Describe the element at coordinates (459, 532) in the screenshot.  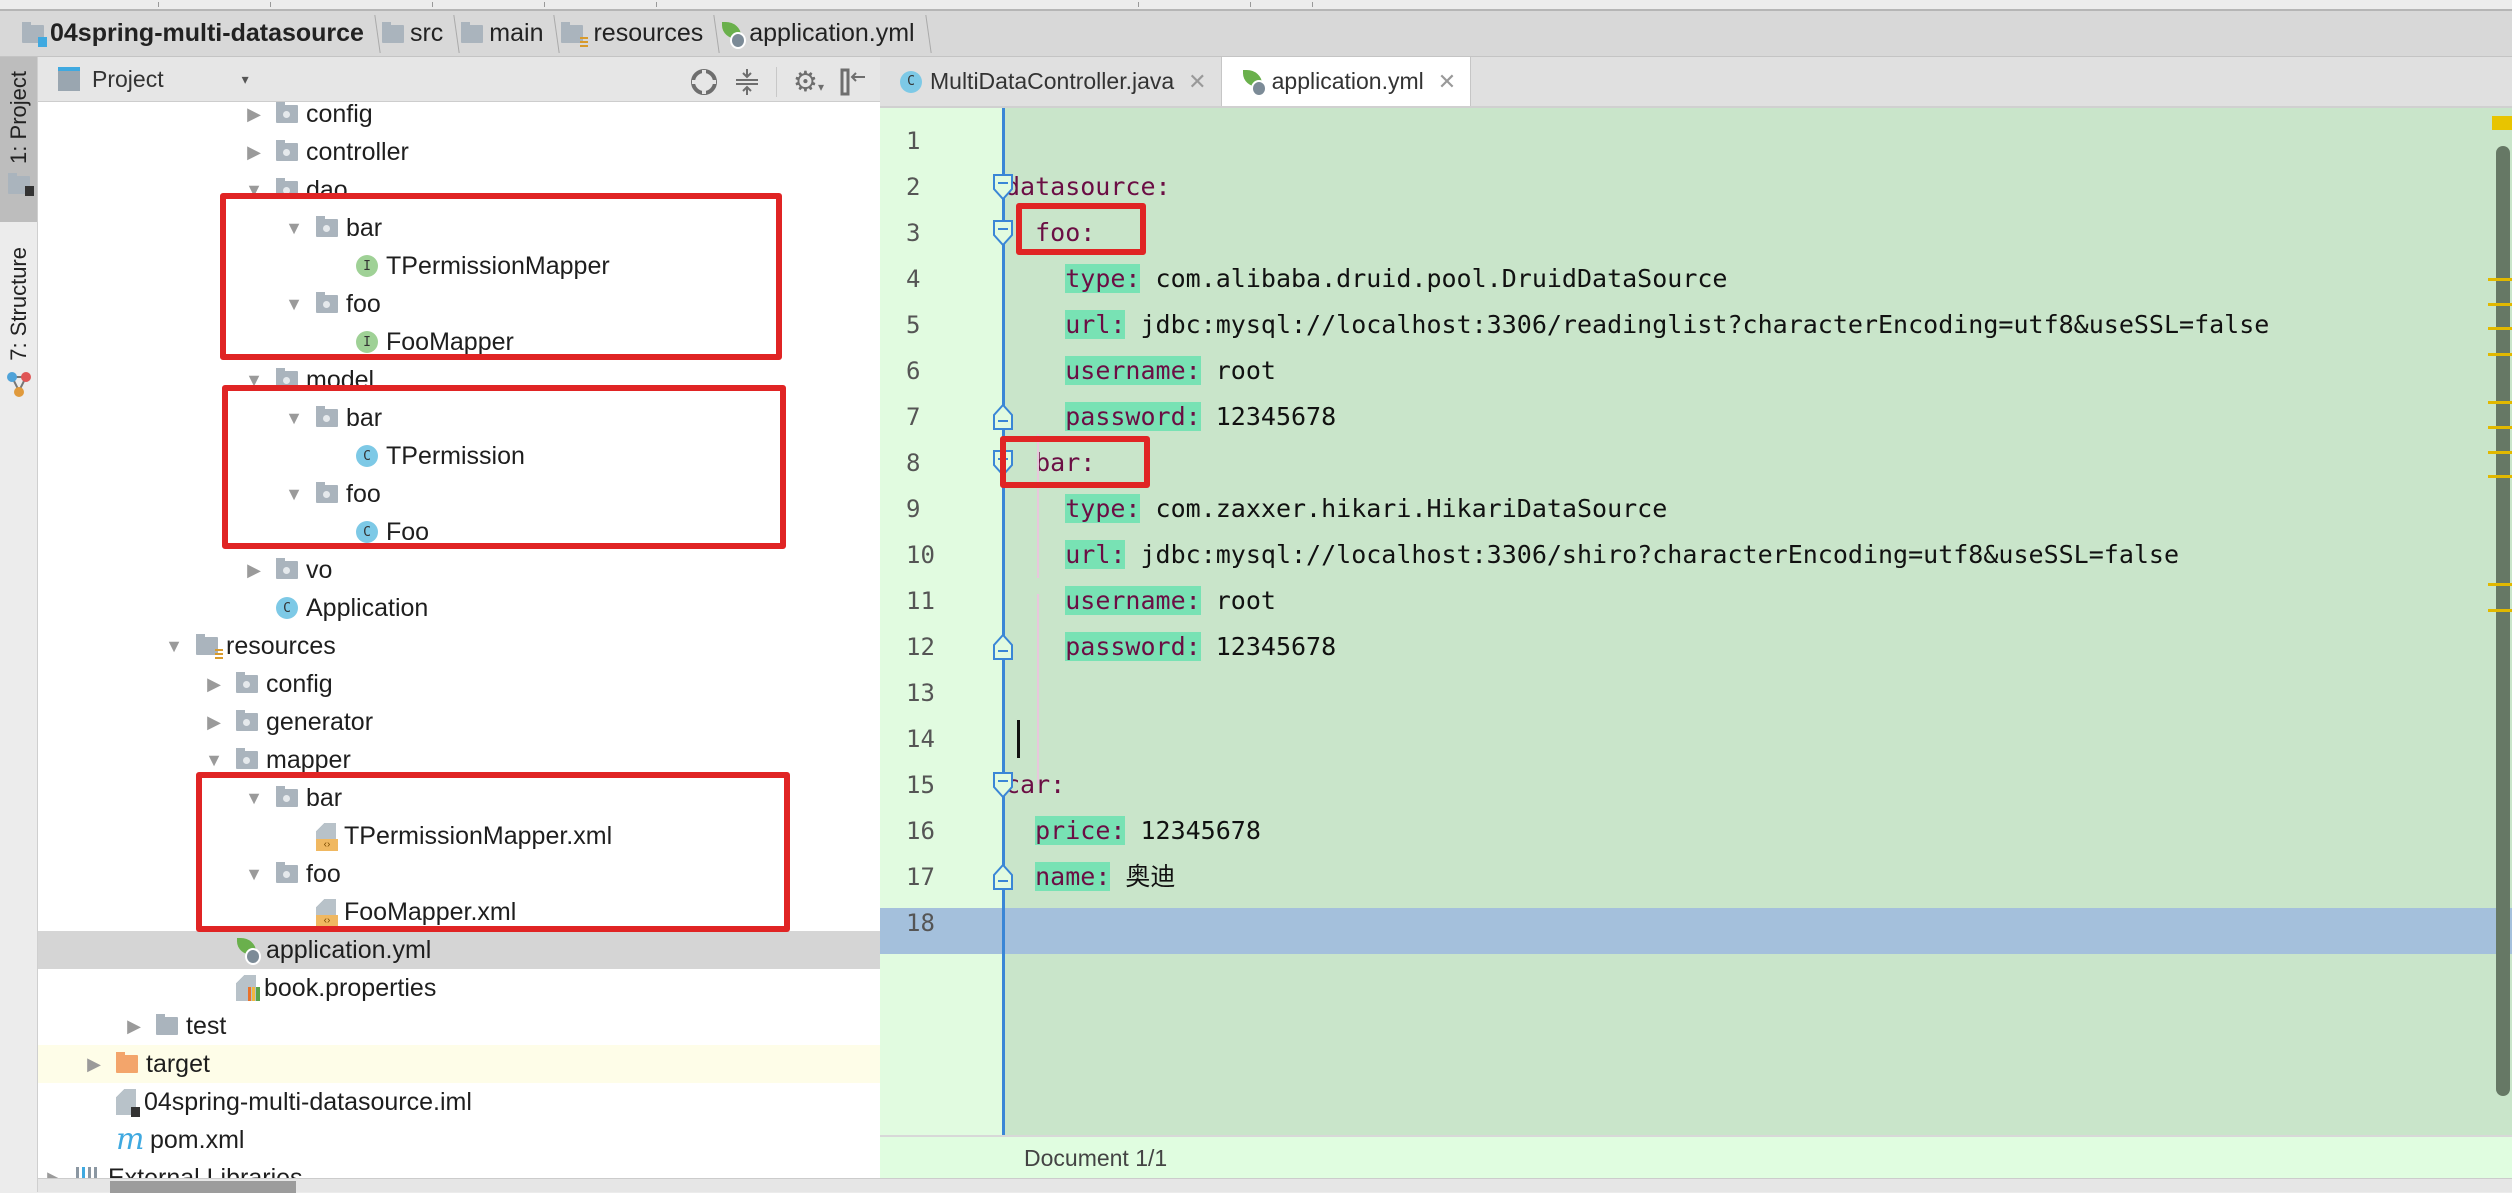
I see `tree-item: C Foo` at that location.